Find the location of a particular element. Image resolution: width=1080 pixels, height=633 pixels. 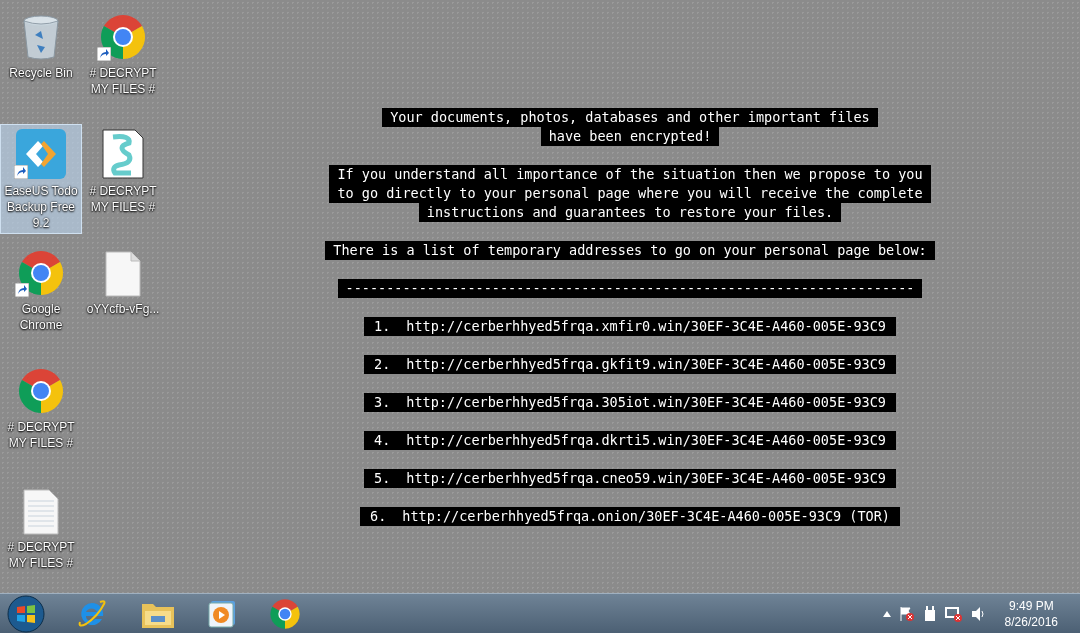

address-url: http://cerberhhyed5frqa.cneo59.win/30EF-3C4E-A460-005E-93C9 is located at coordinates (646, 478).